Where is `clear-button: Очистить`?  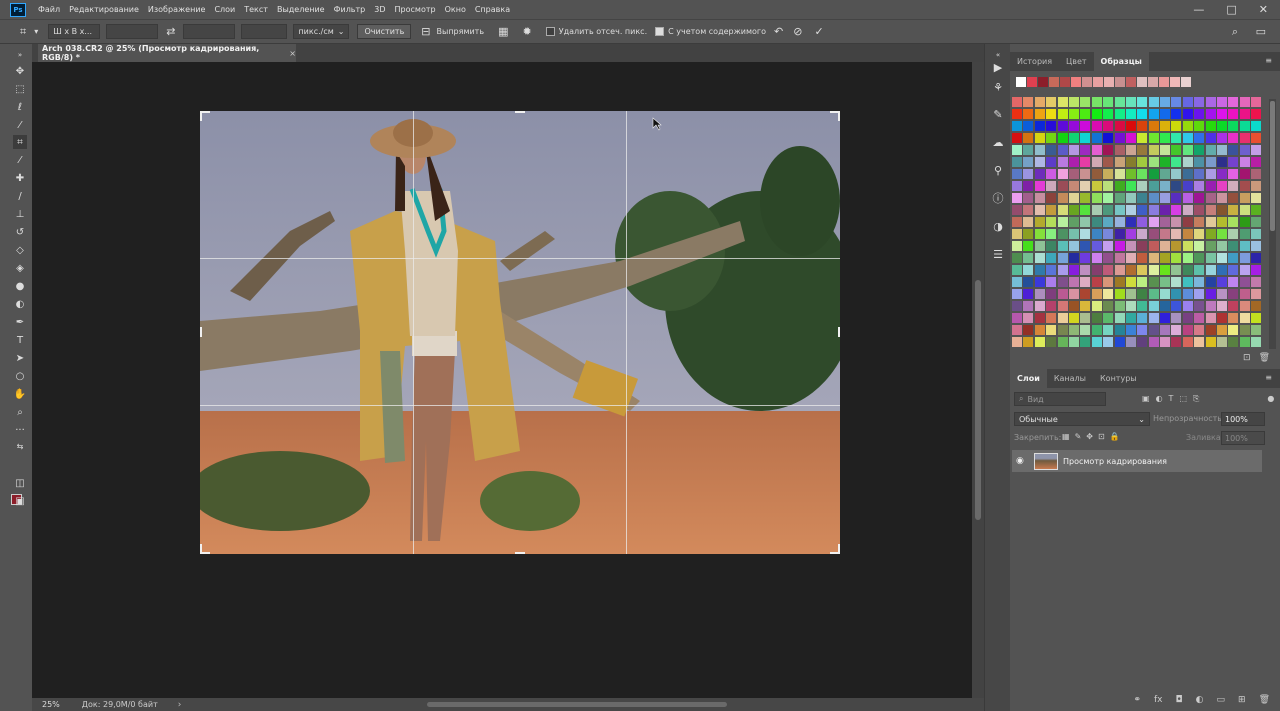
clear-button: Очистить is located at coordinates (384, 31).